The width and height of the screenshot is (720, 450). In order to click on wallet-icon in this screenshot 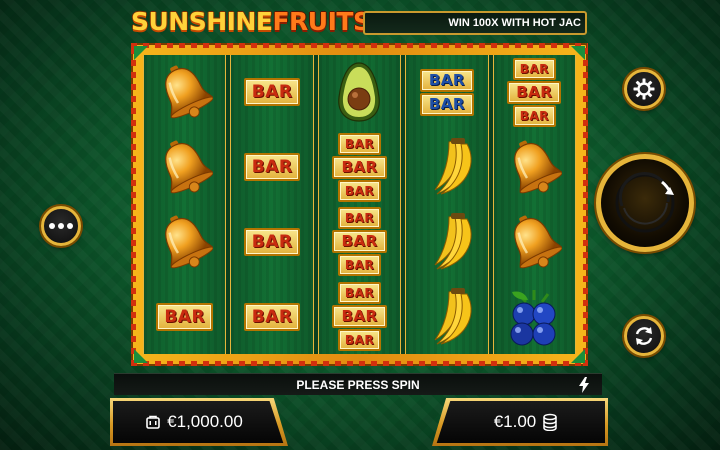, I will do `click(153, 422)`.